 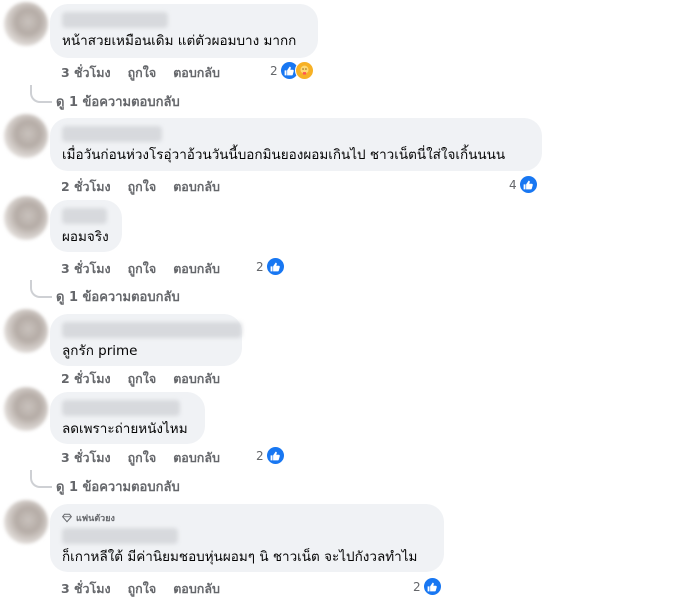 I want to click on comment-text: ลดเพราะถ่ายหนังไหม, so click(x=125, y=429).